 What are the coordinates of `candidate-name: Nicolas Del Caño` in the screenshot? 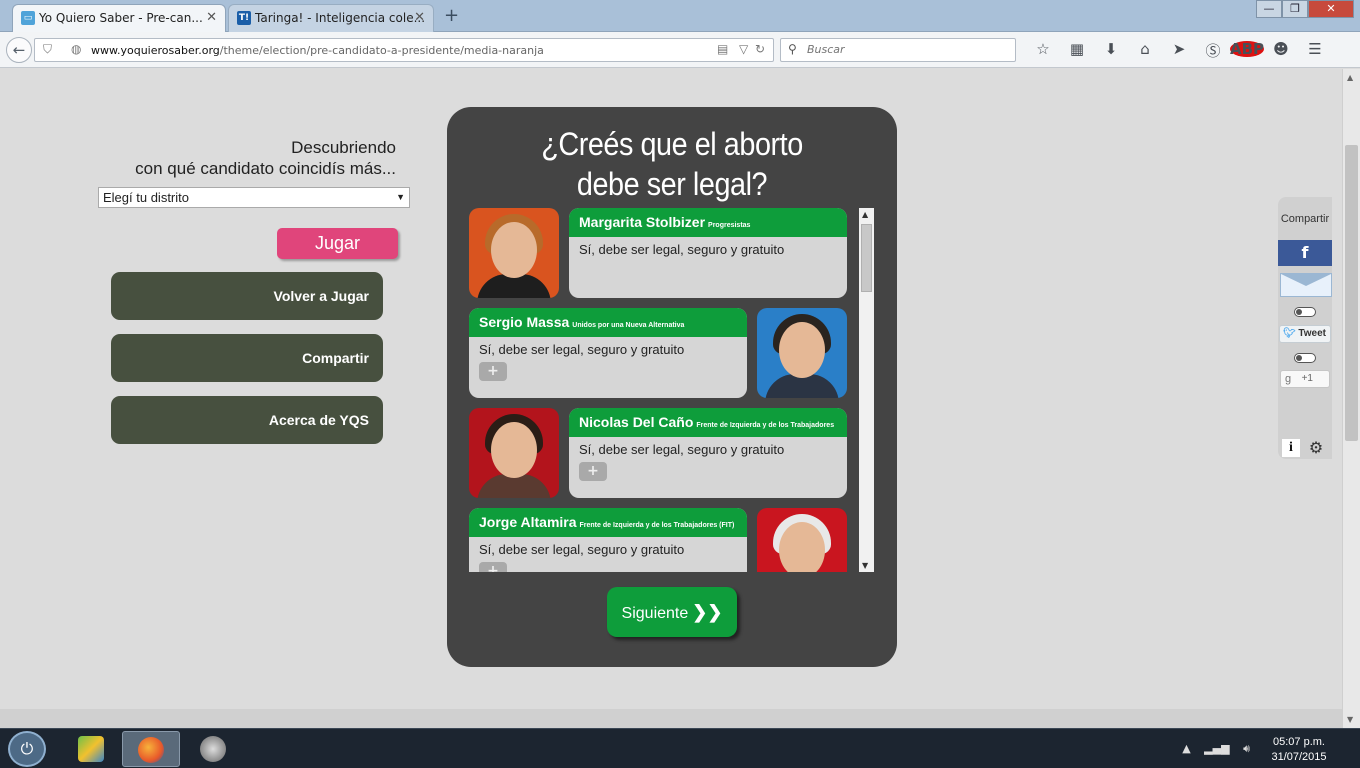 It's located at (636, 422).